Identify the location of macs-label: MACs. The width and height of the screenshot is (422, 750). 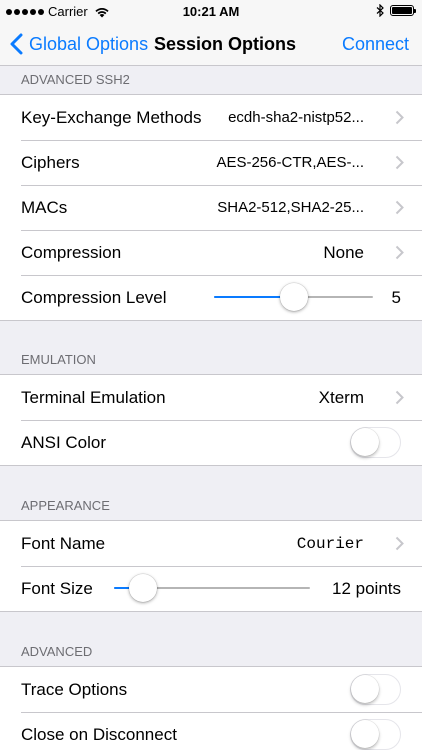
(44, 207).